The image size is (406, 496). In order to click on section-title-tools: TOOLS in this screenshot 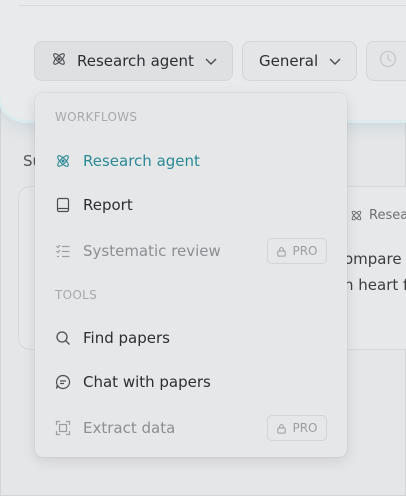, I will do `click(76, 295)`.